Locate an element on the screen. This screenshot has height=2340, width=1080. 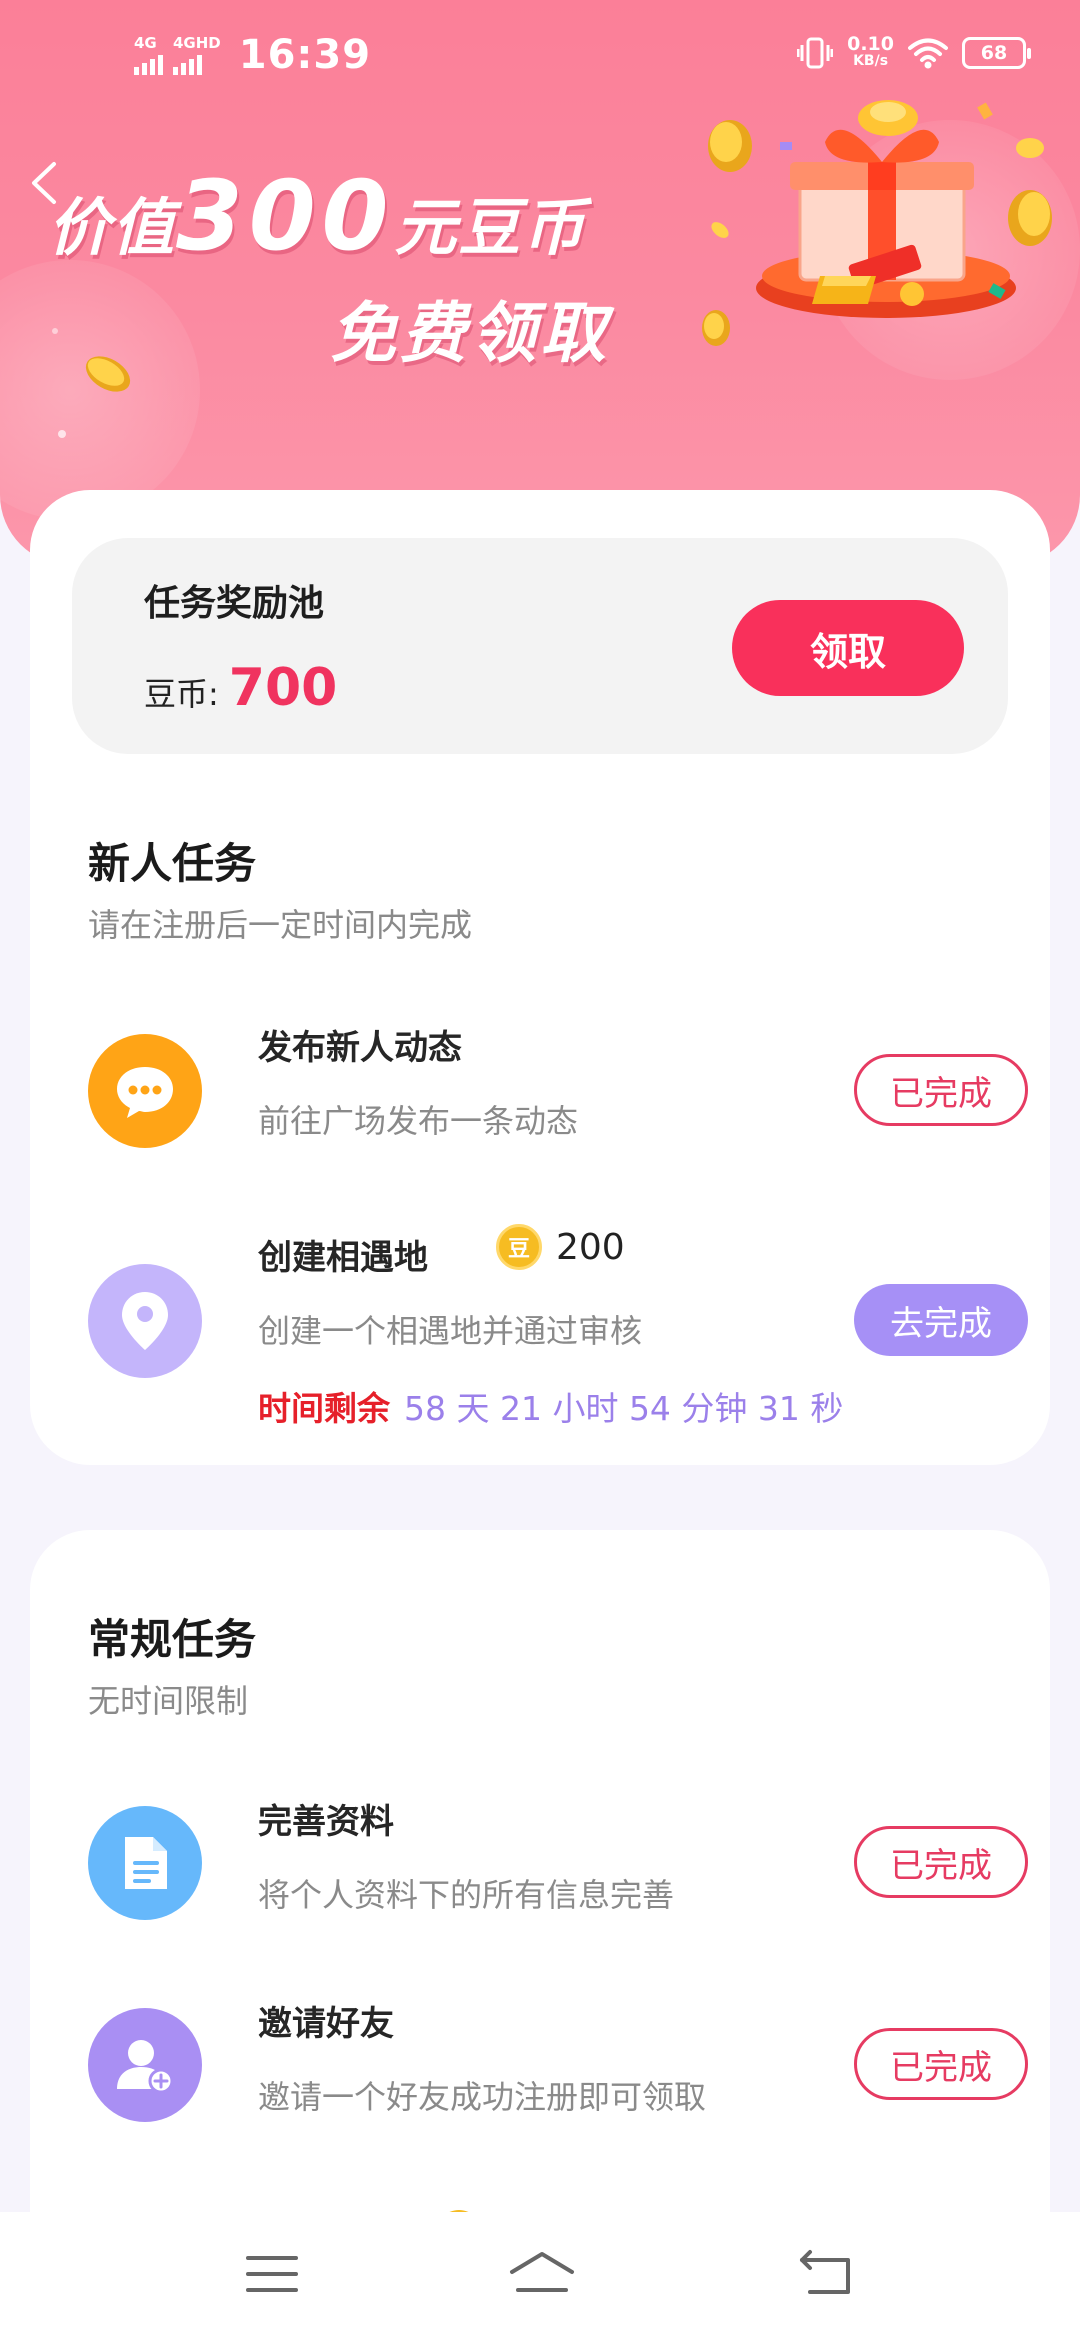
gift-box-illustration is located at coordinates (877, 223).